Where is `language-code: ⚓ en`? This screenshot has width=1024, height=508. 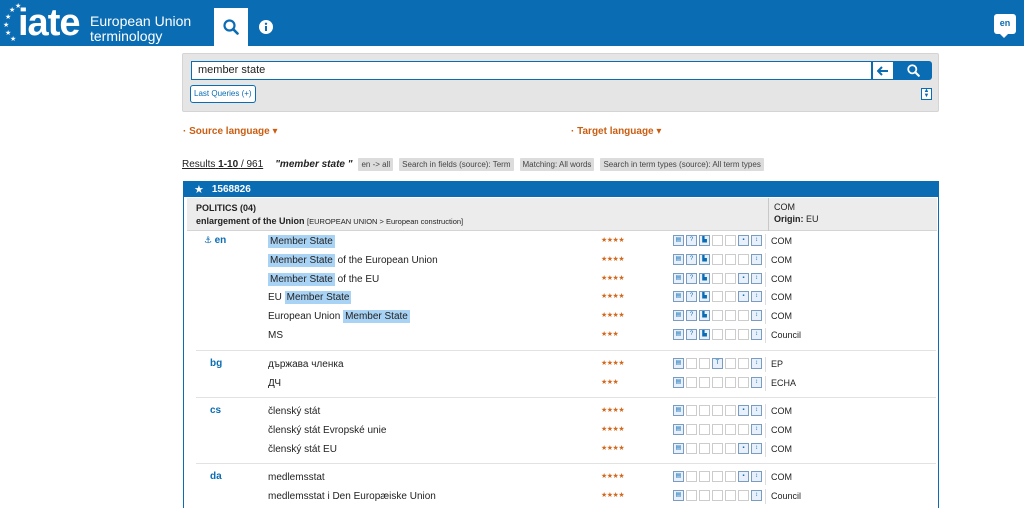 language-code: ⚓ en is located at coordinates (215, 240).